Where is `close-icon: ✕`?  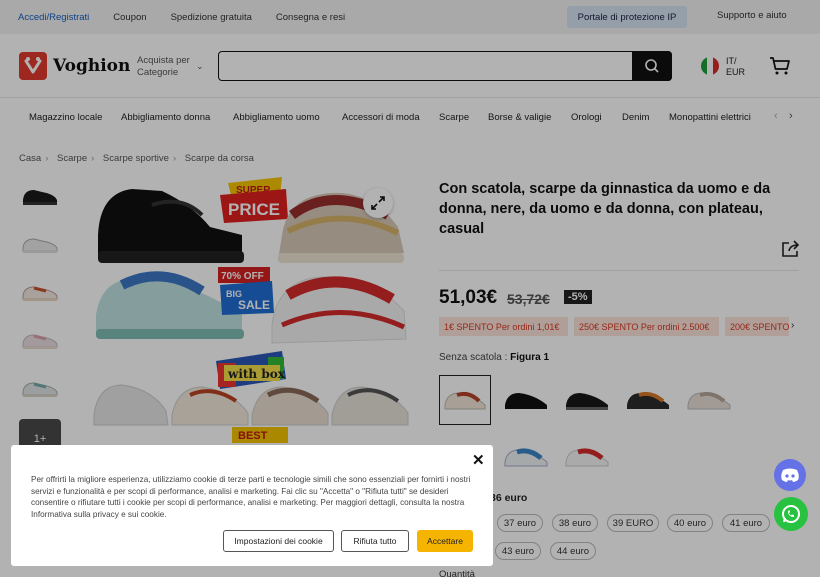 close-icon: ✕ is located at coordinates (478, 460).